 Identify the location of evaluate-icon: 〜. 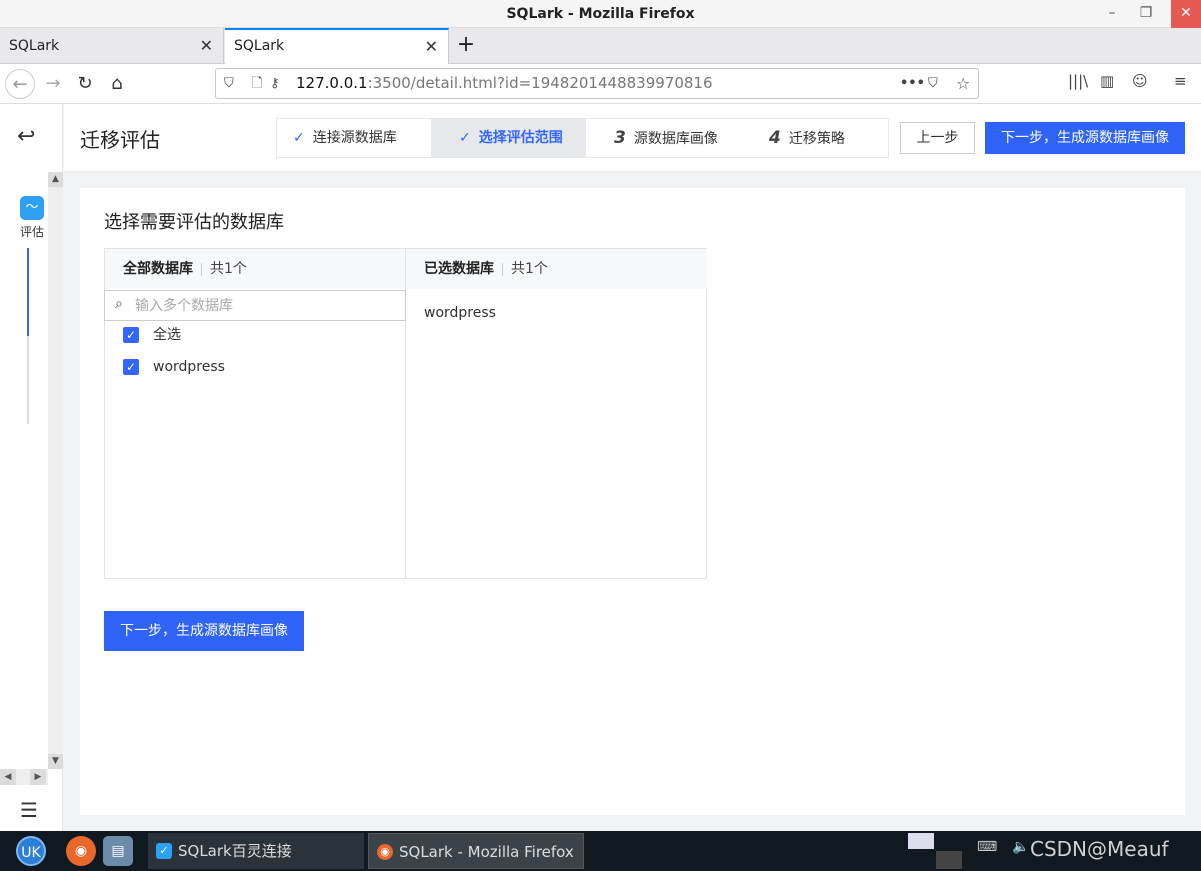
(32, 208).